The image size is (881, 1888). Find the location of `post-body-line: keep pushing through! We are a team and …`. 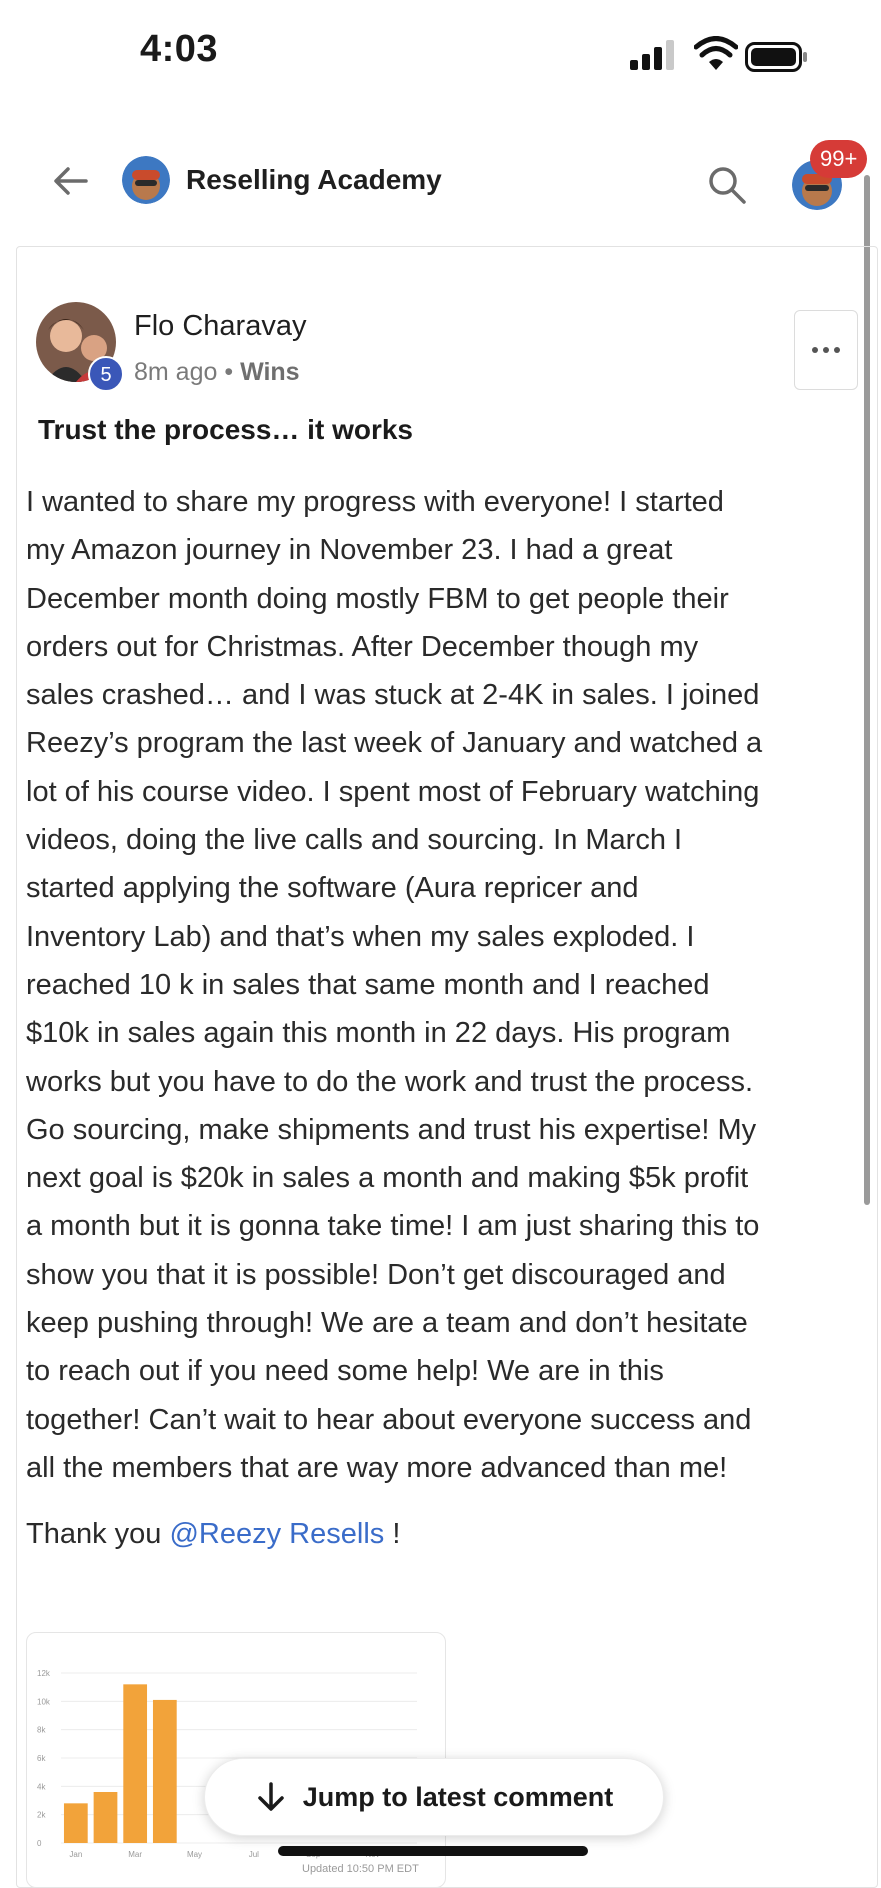

post-body-line: keep pushing through! We are a team and … is located at coordinates (387, 1323).